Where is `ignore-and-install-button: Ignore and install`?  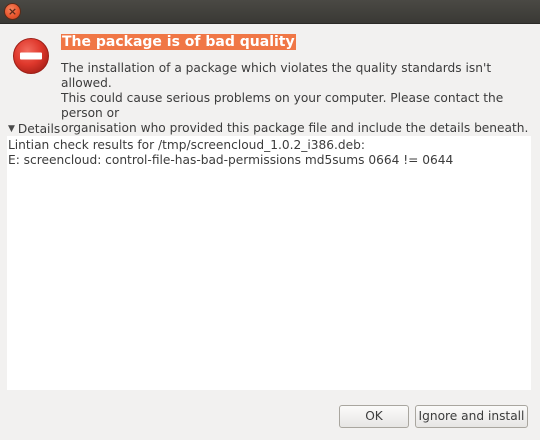
ignore-and-install-button: Ignore and install is located at coordinates (471, 416).